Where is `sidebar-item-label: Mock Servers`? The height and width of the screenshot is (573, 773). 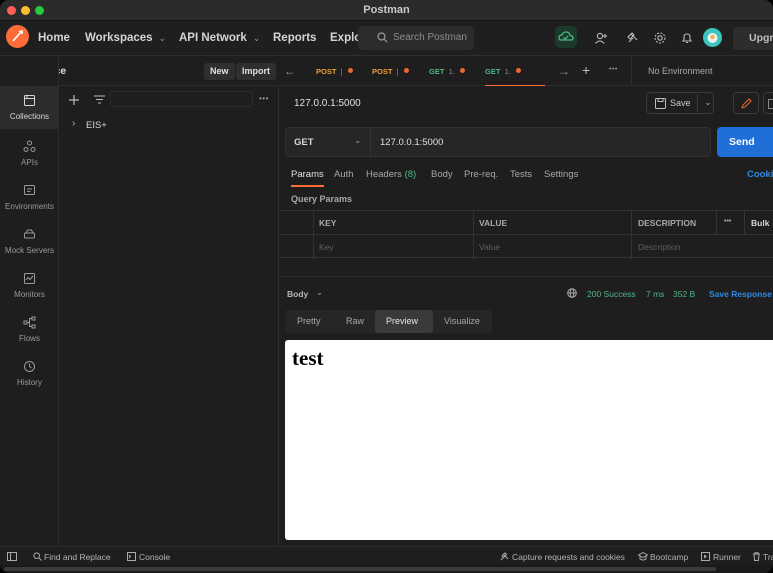
sidebar-item-label: Mock Servers is located at coordinates (29, 250).